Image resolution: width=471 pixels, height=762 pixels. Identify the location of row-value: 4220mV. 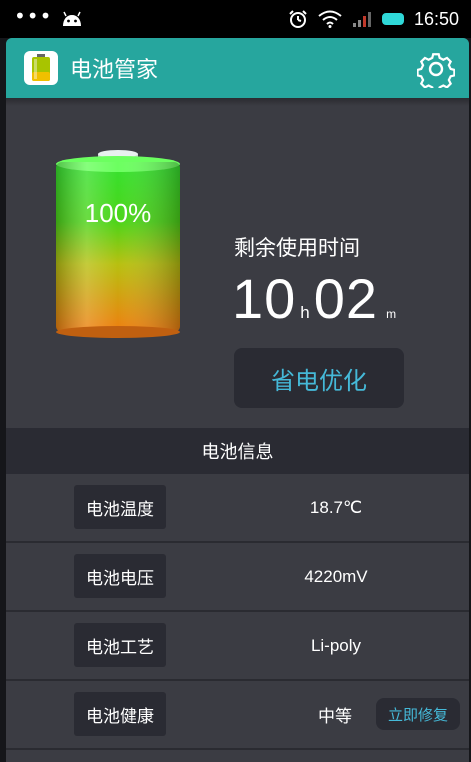
(336, 576).